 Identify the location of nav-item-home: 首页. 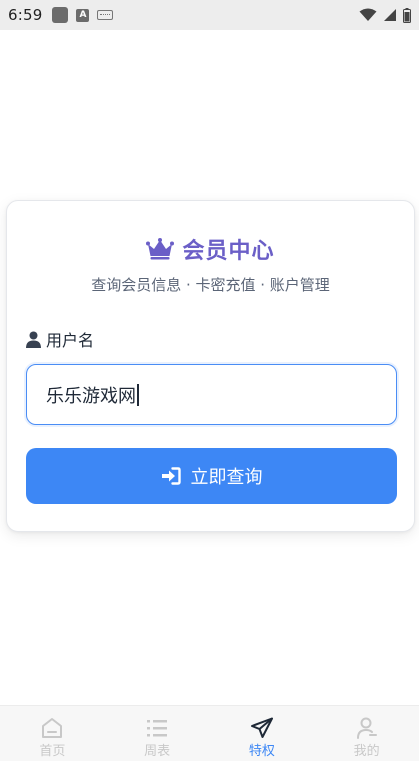
(52, 733).